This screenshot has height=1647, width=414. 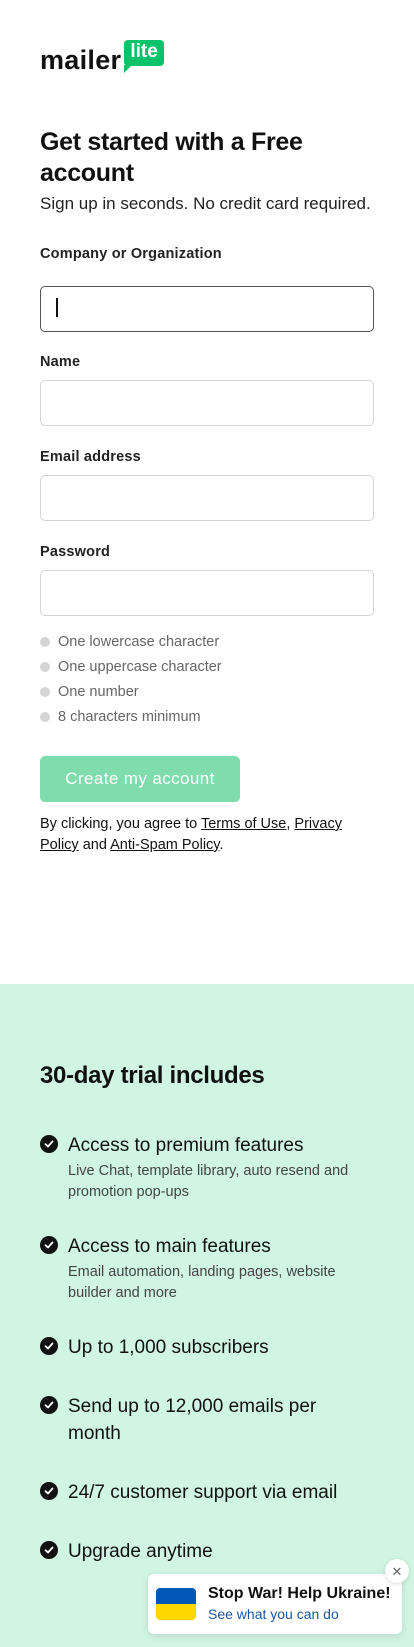 What do you see at coordinates (164, 845) in the screenshot?
I see `anti-spam-policy-link: Anti-Spam Policy` at bounding box center [164, 845].